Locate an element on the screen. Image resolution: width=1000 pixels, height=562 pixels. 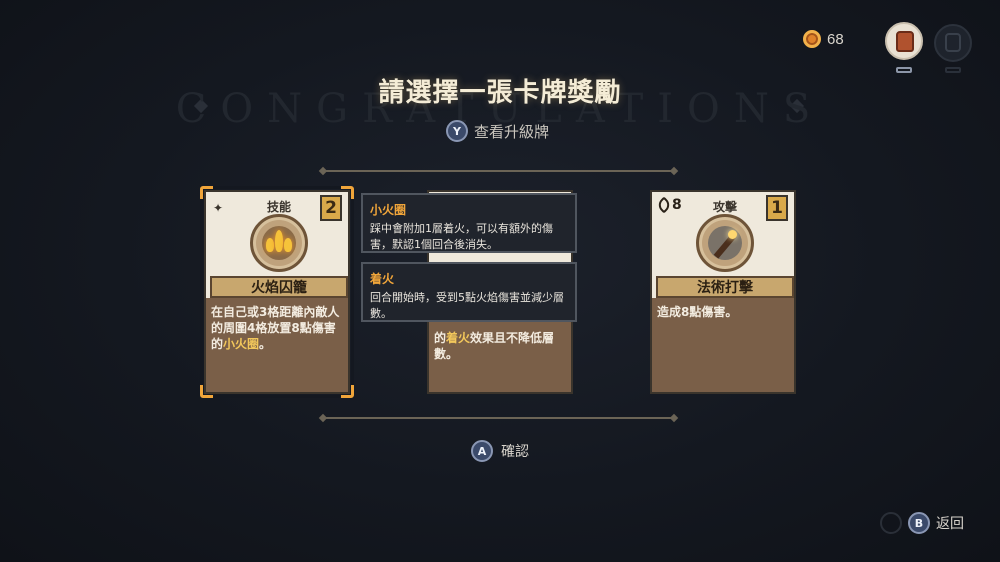
a-button-icon: A is located at coordinates (482, 451).